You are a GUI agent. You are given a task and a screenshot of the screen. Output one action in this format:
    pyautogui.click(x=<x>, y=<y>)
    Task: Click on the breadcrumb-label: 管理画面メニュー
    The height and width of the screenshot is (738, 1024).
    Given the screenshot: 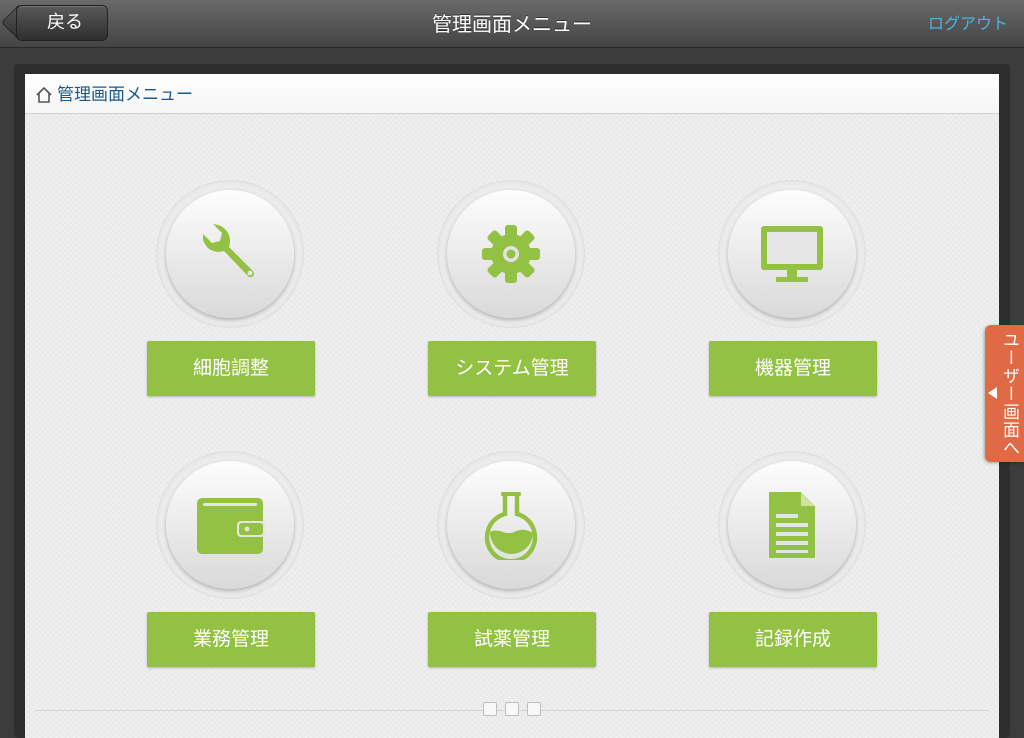 What is the action you would take?
    pyautogui.click(x=125, y=95)
    